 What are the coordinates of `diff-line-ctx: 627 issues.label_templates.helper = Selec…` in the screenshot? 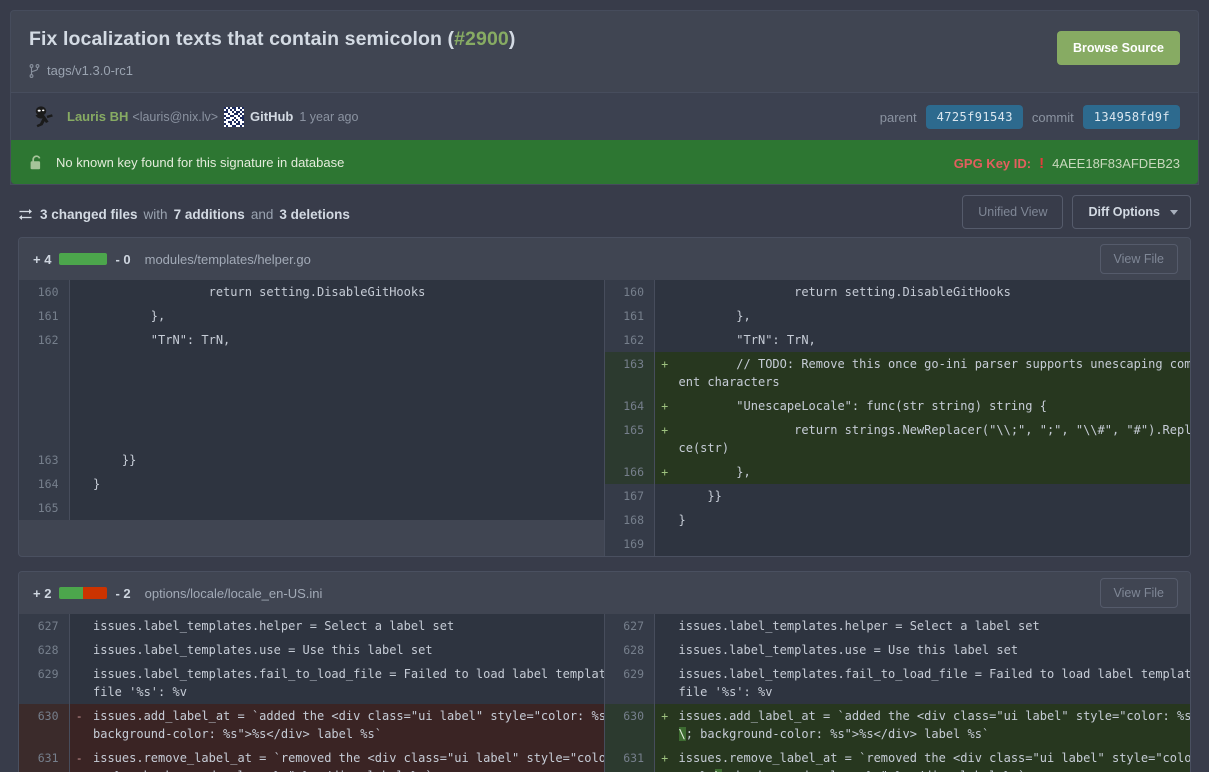 It's located at (897, 626).